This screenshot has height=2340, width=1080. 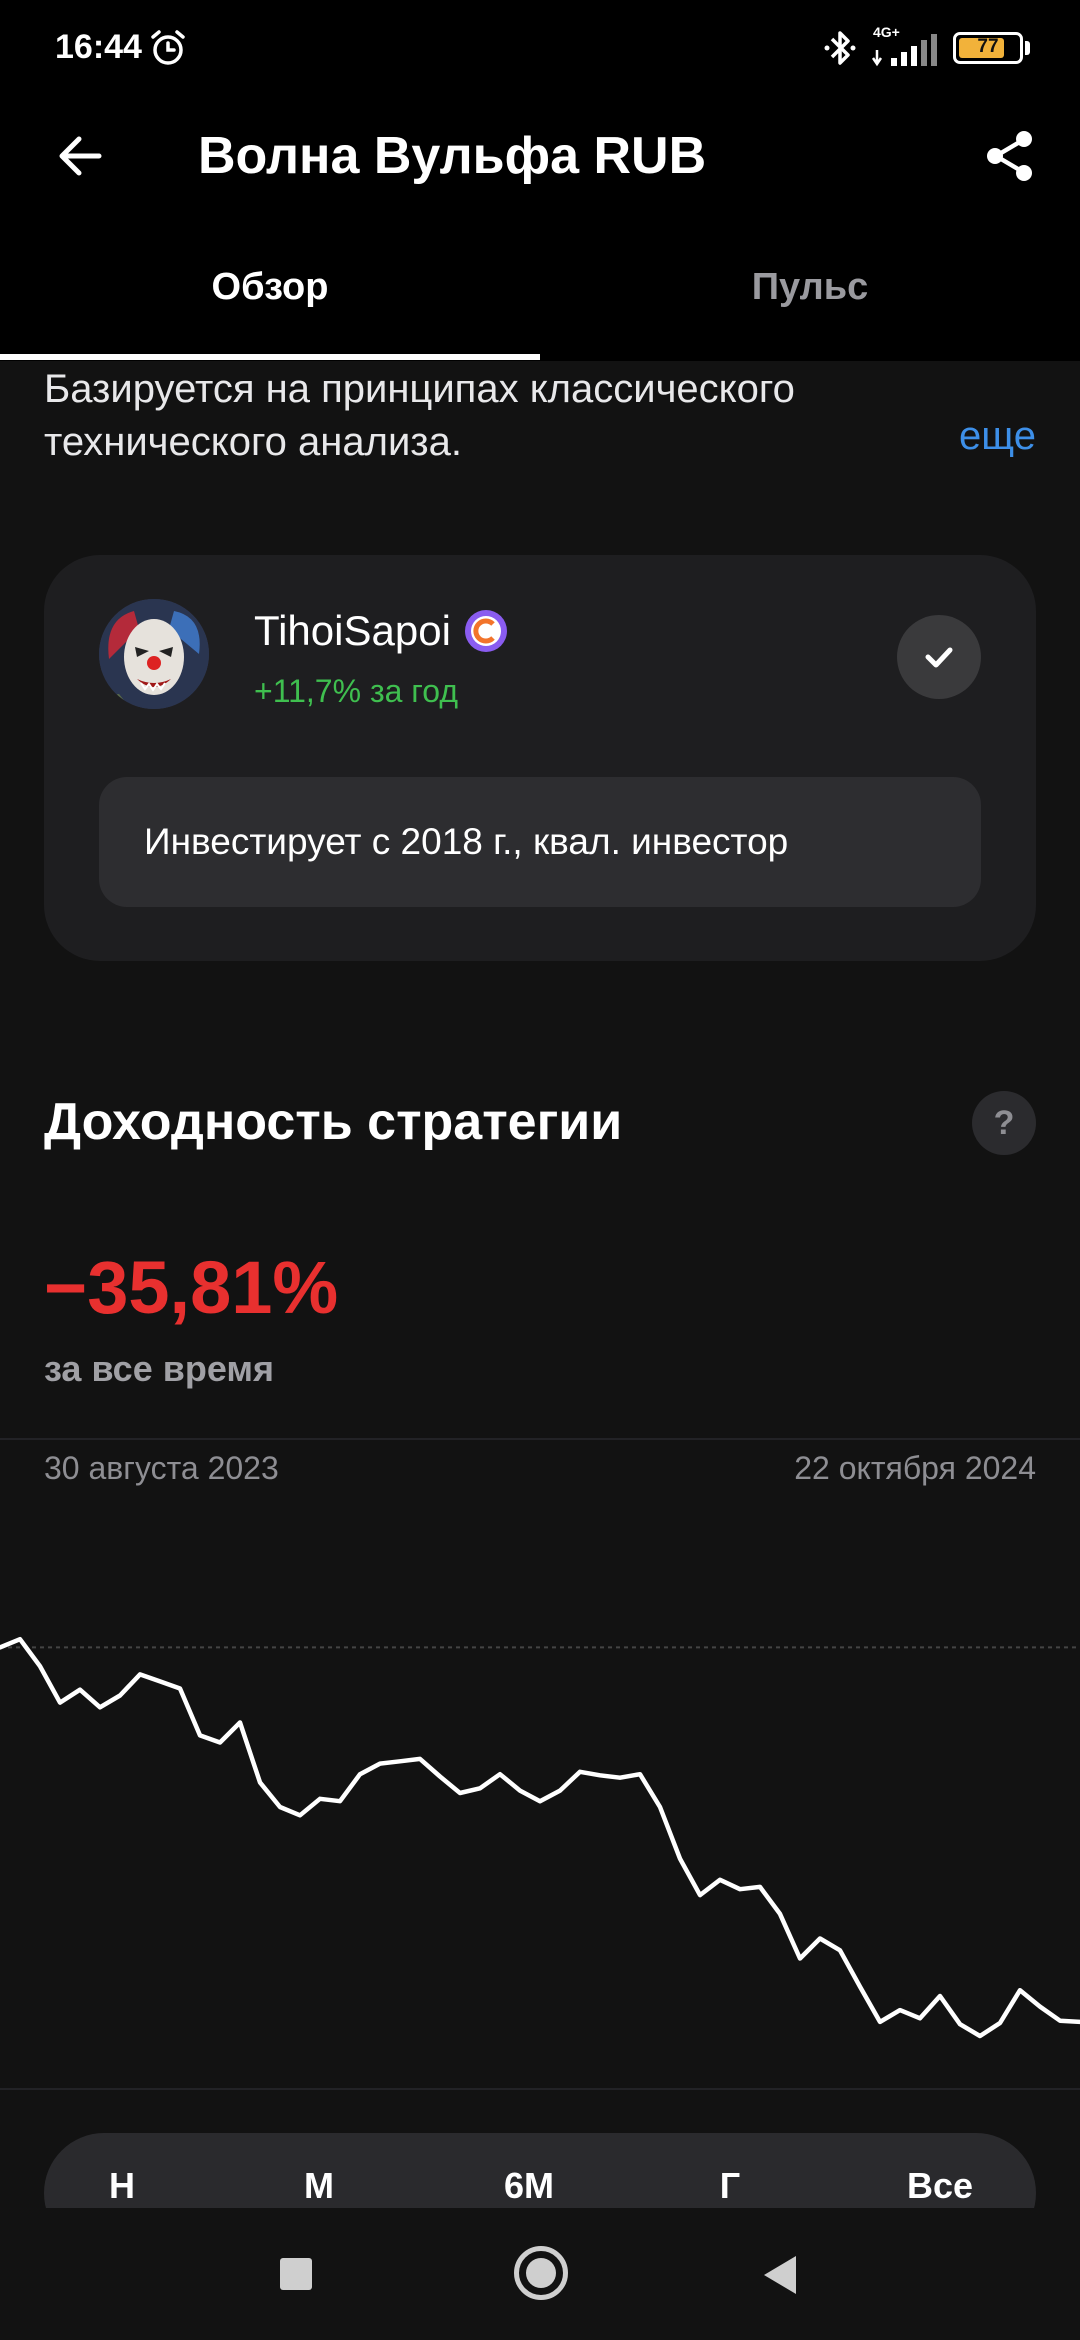 I want to click on share-icon, so click(x=1009, y=156).